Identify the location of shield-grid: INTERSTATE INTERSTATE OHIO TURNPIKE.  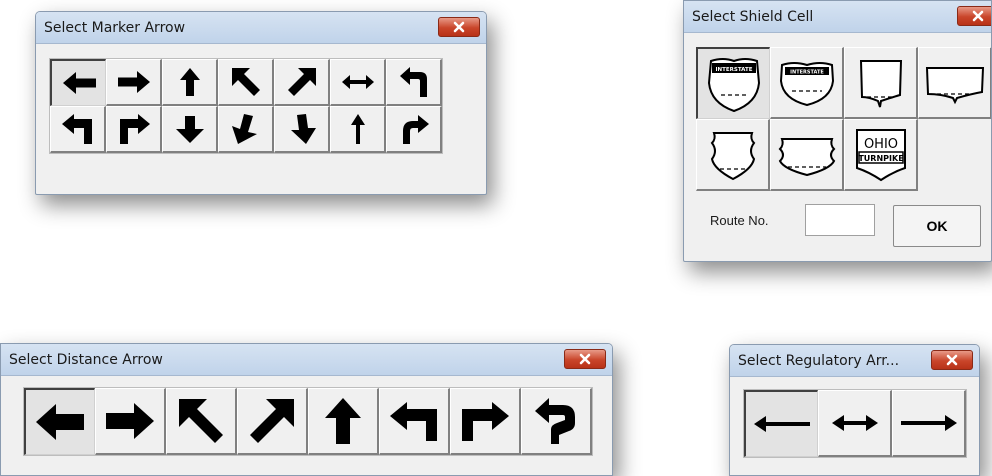
(843, 119).